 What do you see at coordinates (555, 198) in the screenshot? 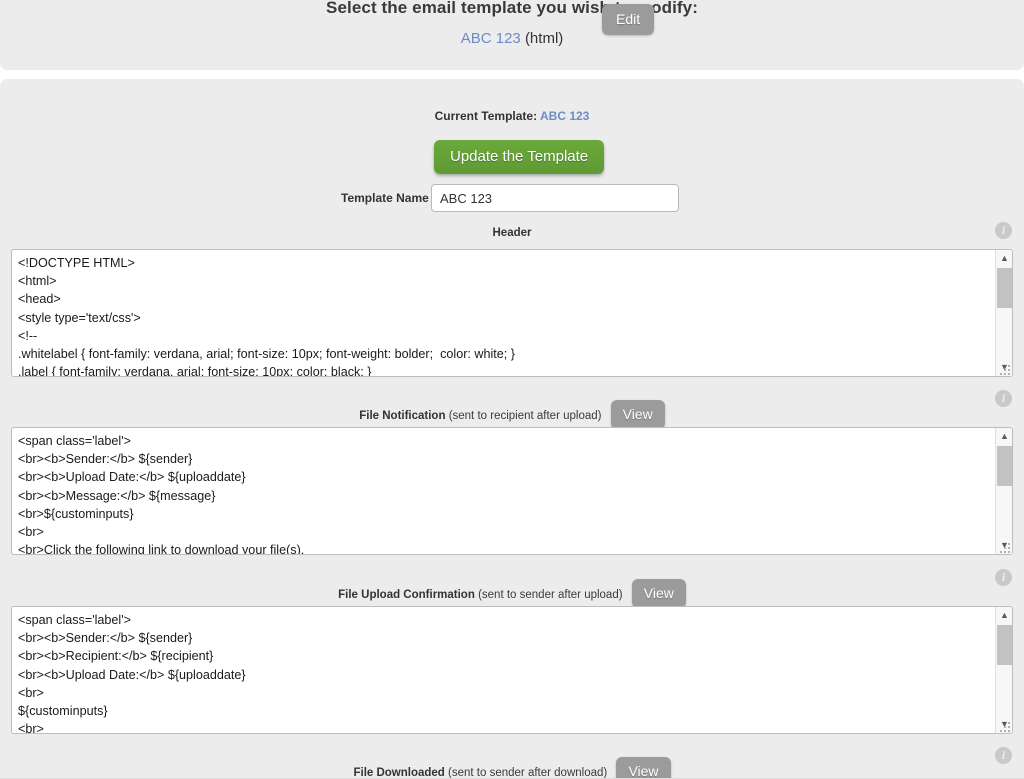
I see `template-name-input` at bounding box center [555, 198].